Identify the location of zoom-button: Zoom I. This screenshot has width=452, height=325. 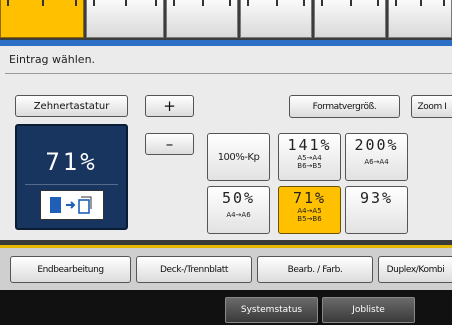
(431, 106).